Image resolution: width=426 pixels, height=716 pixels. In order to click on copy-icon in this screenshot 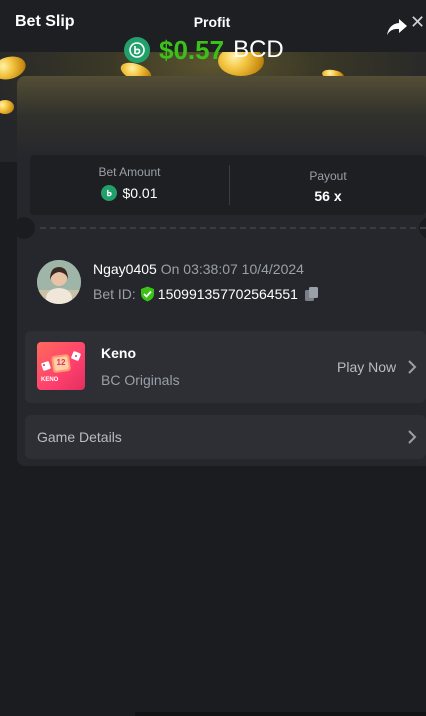, I will do `click(311, 294)`.